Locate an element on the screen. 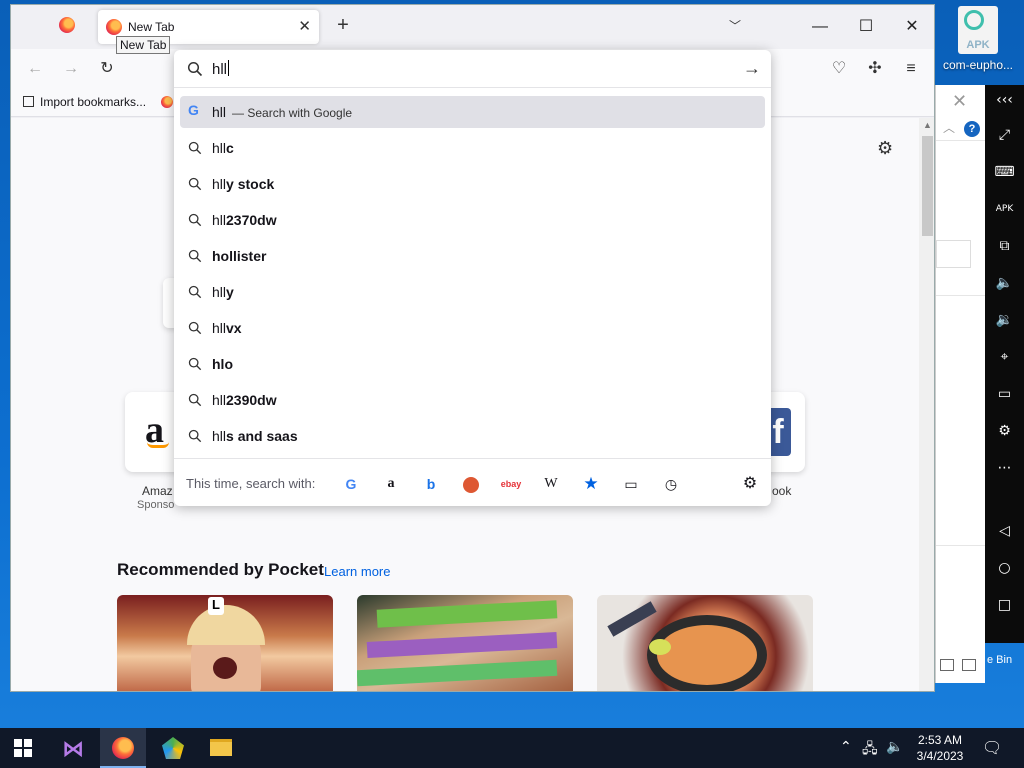 This screenshot has width=1024, height=768. view-grid-icon is located at coordinates (969, 665).